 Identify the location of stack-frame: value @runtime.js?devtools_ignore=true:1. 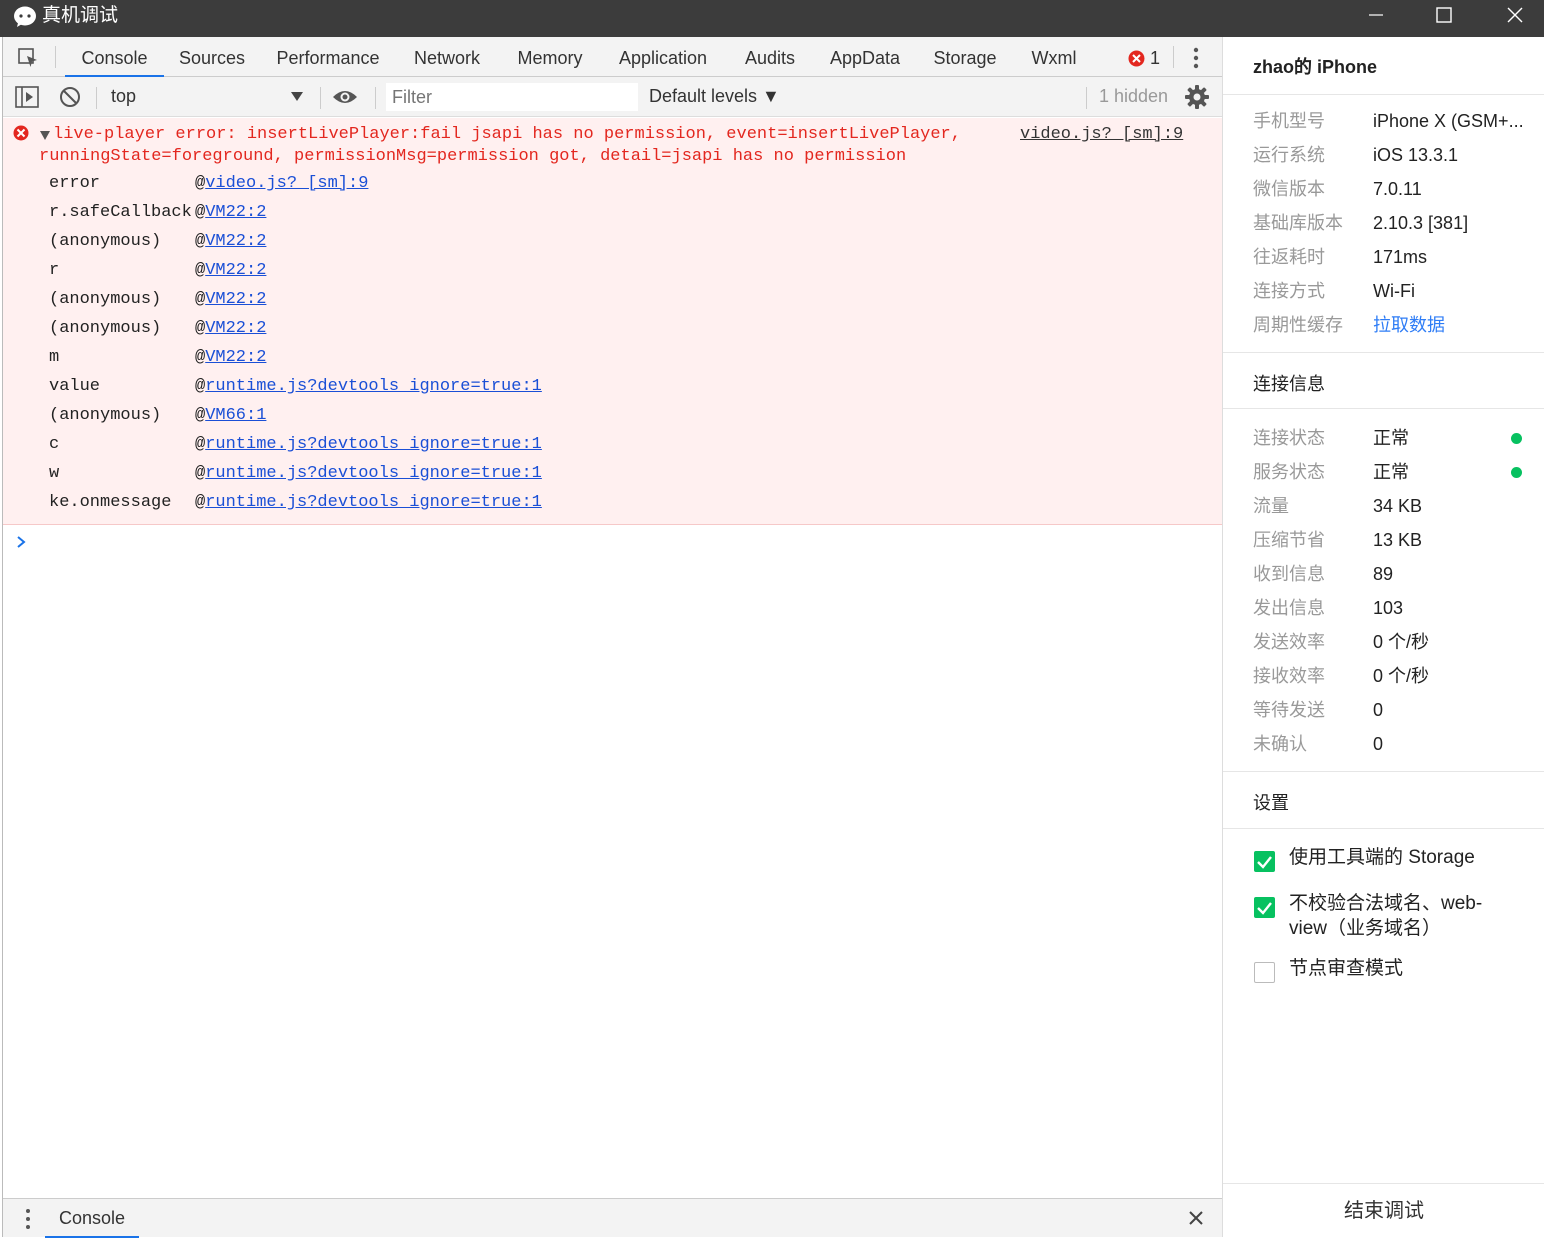
(295, 386).